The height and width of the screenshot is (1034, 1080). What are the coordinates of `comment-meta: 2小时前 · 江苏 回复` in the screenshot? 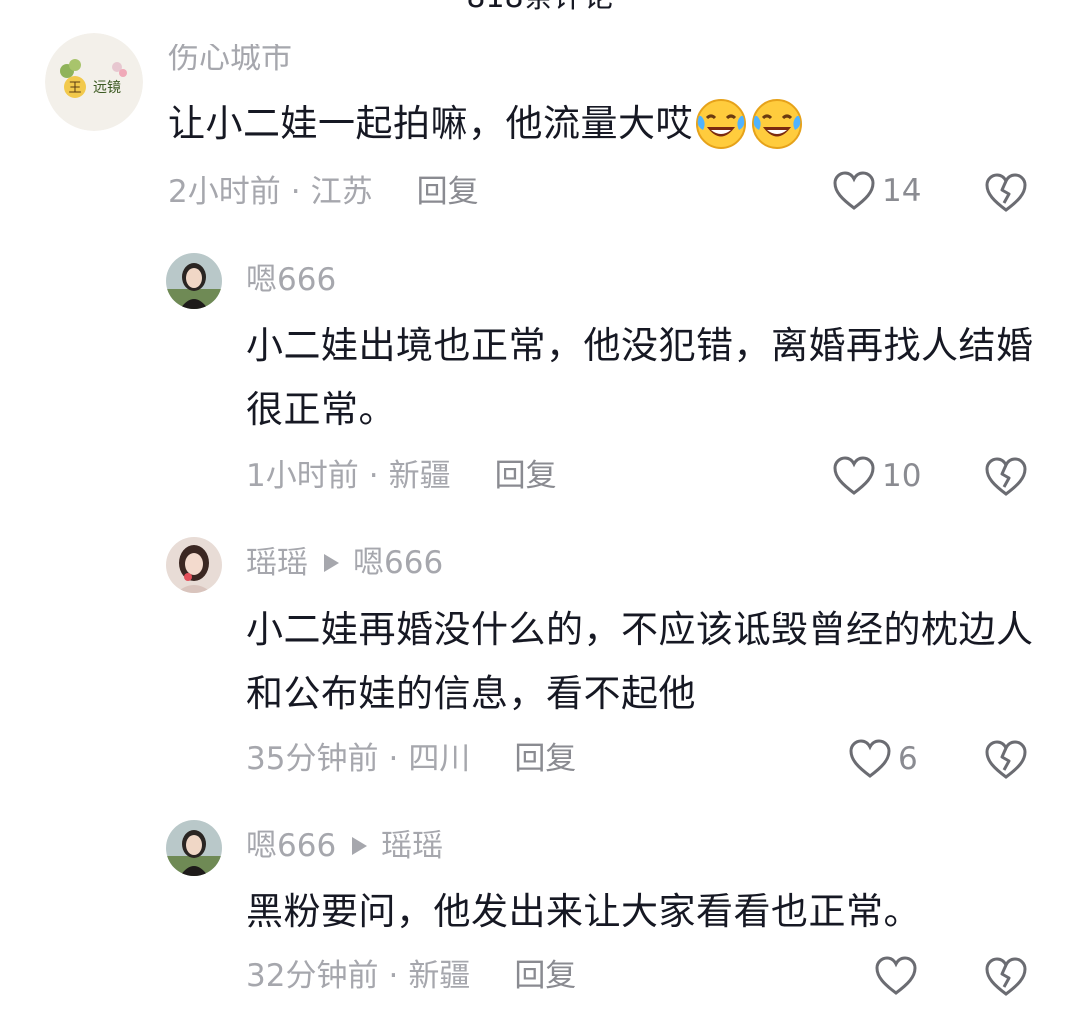 It's located at (323, 192).